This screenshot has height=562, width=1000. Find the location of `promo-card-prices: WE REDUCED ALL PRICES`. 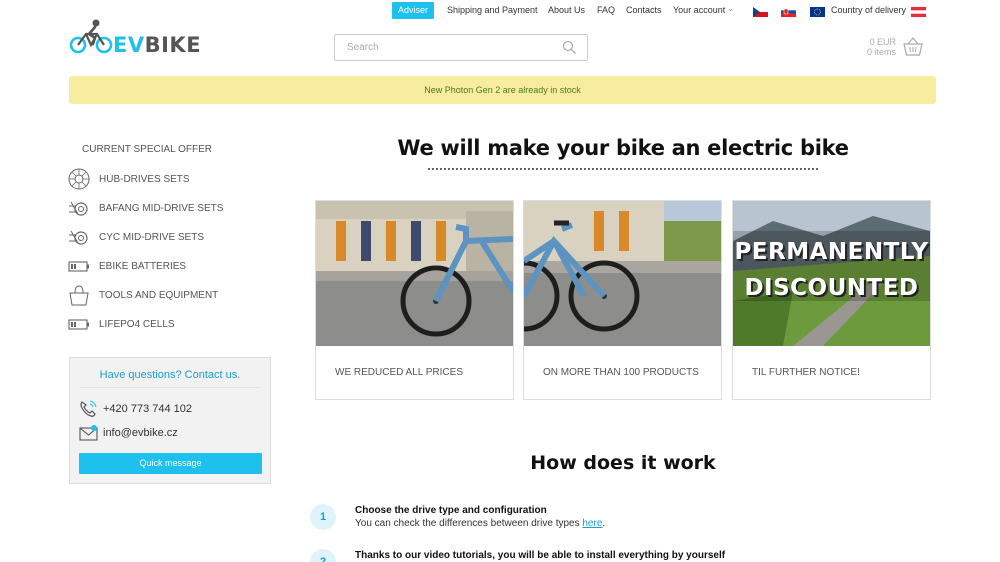

promo-card-prices: WE REDUCED ALL PRICES is located at coordinates (414, 300).